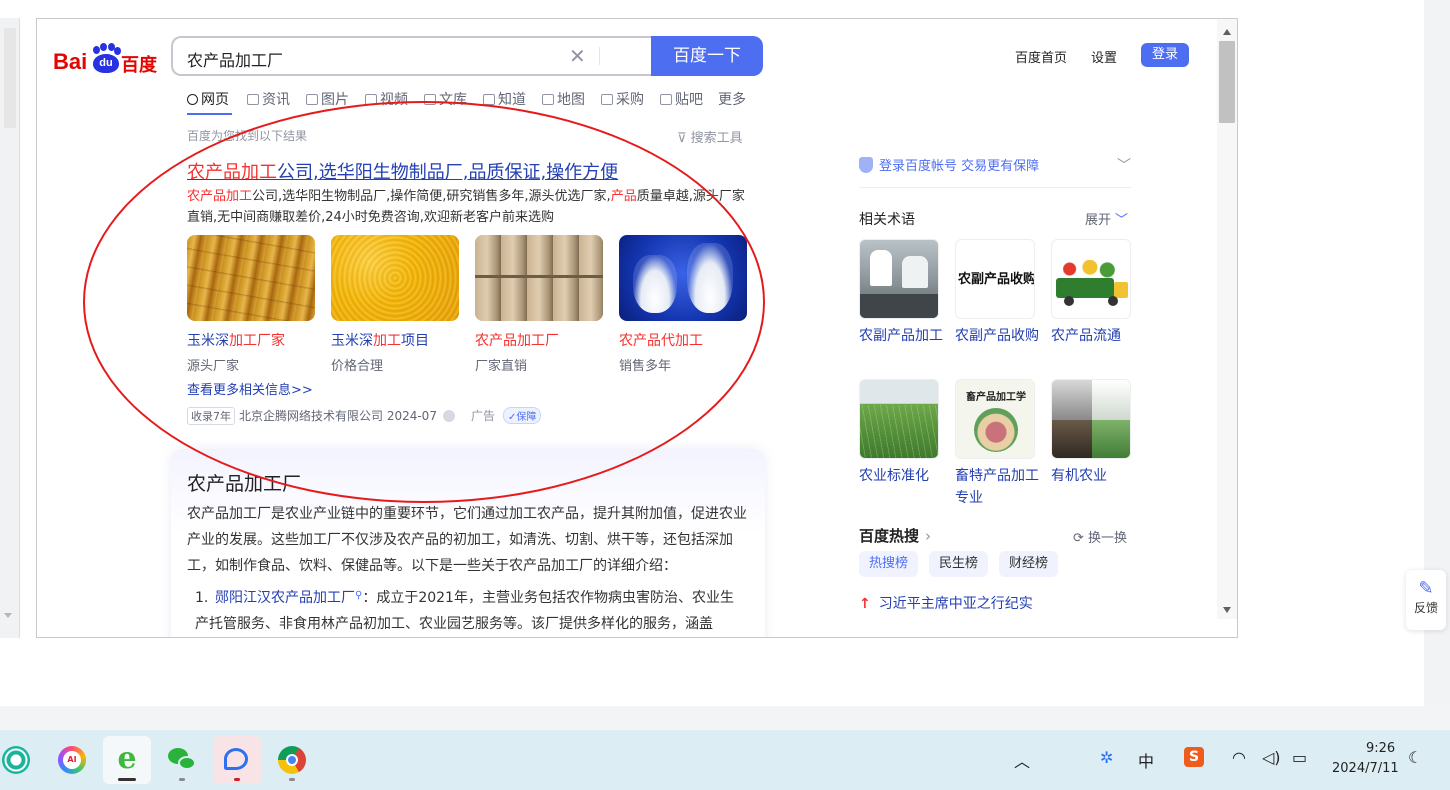 Image resolution: width=1450 pixels, height=790 pixels. What do you see at coordinates (1271, 757) in the screenshot?
I see `speaker-icon: ◁)` at bounding box center [1271, 757].